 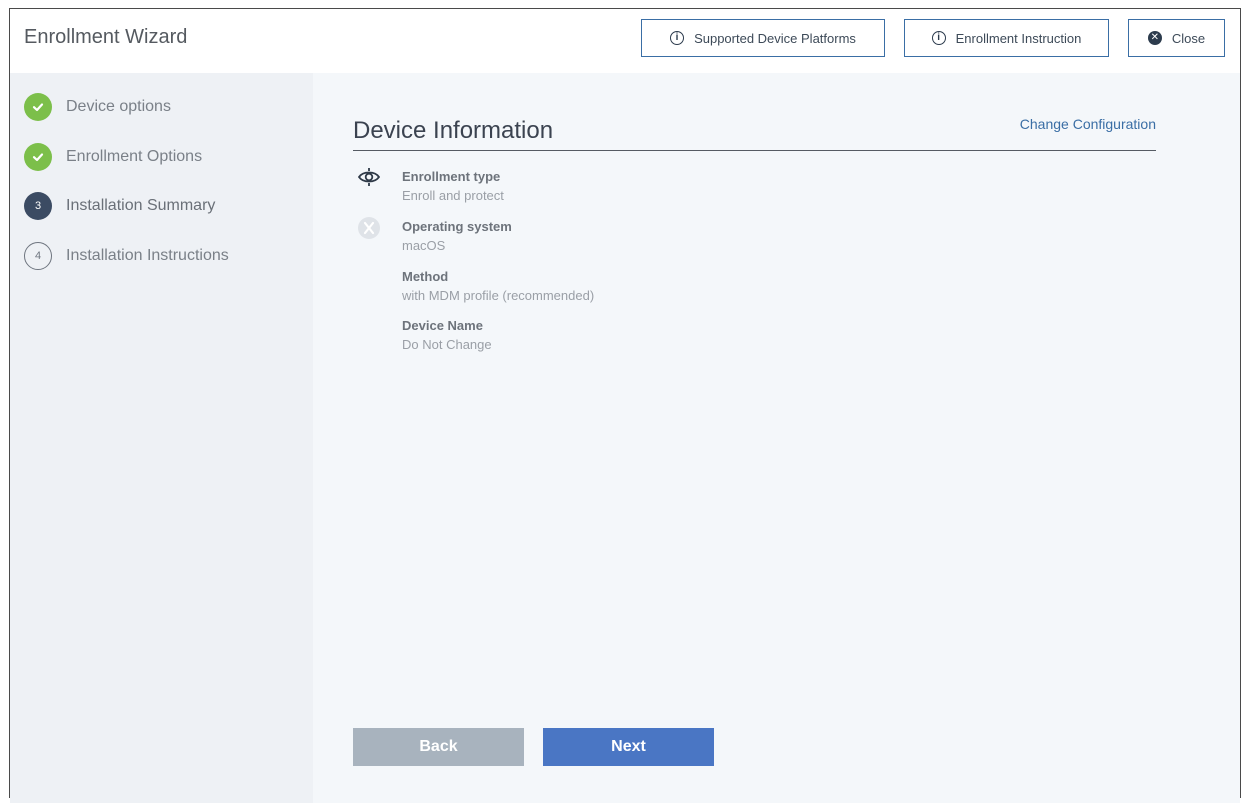 What do you see at coordinates (438, 747) in the screenshot?
I see `back-button: Back` at bounding box center [438, 747].